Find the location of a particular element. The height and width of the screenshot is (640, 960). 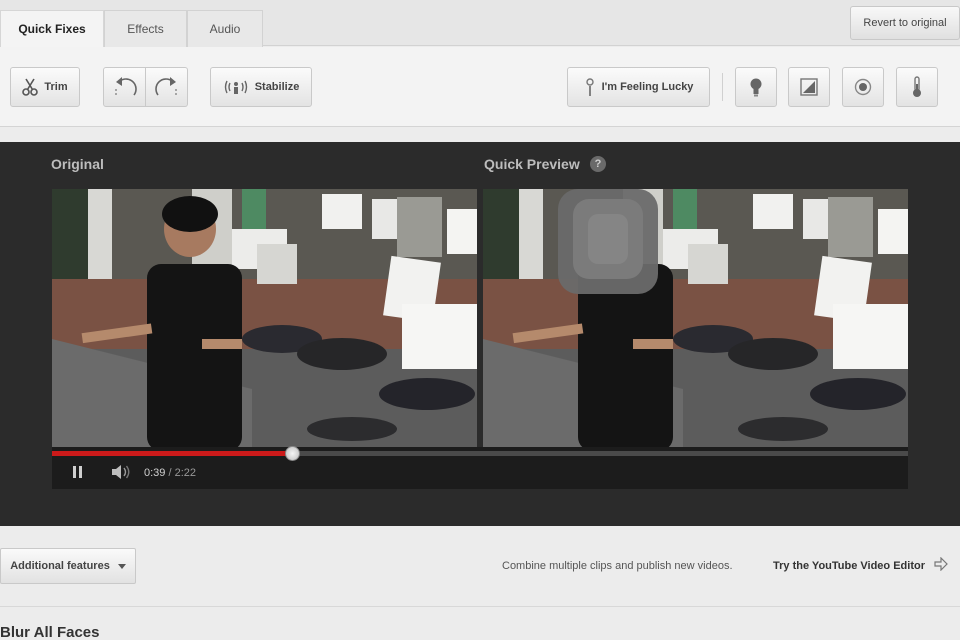

chevron-down-icon is located at coordinates (121, 566).